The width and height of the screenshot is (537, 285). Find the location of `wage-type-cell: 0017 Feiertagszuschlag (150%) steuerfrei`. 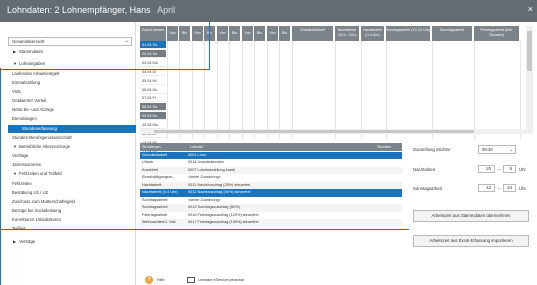

wage-type-cell: 0017 Feiertagszuschlag (150%) steuerfrei is located at coordinates (223, 222).